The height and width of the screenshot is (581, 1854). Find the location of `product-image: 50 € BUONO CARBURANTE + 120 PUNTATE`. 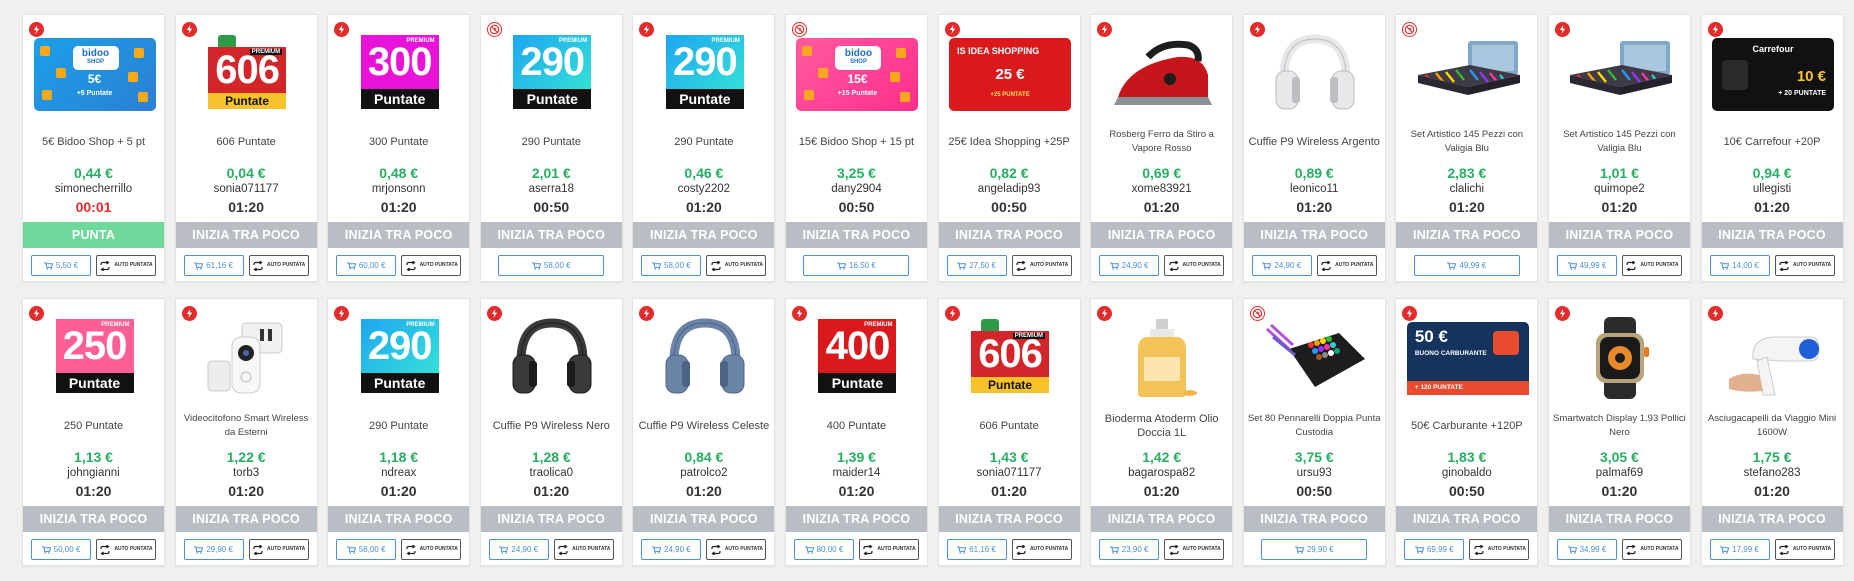

product-image: 50 € BUONO CARBURANTE + 120 PUNTATE is located at coordinates (1467, 358).